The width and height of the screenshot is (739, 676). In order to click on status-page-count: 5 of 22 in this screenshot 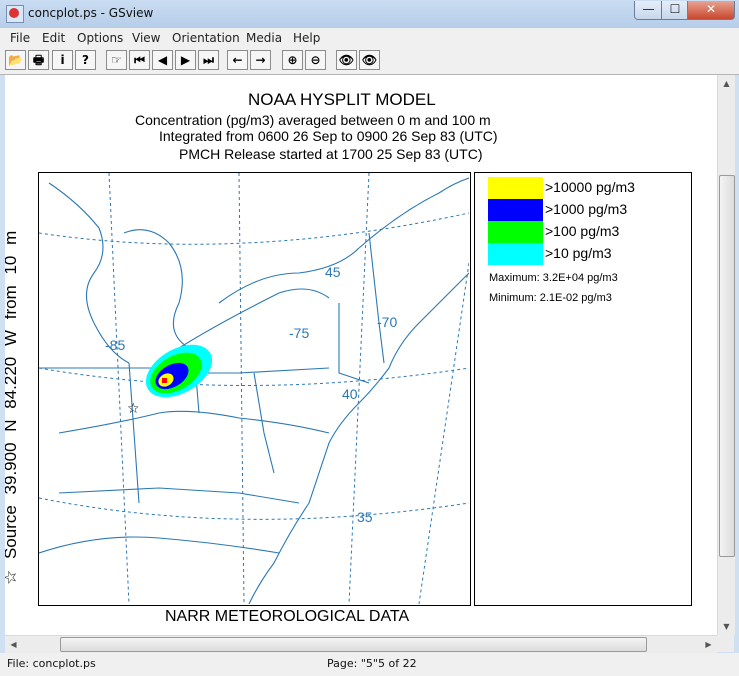, I will do `click(397, 663)`.